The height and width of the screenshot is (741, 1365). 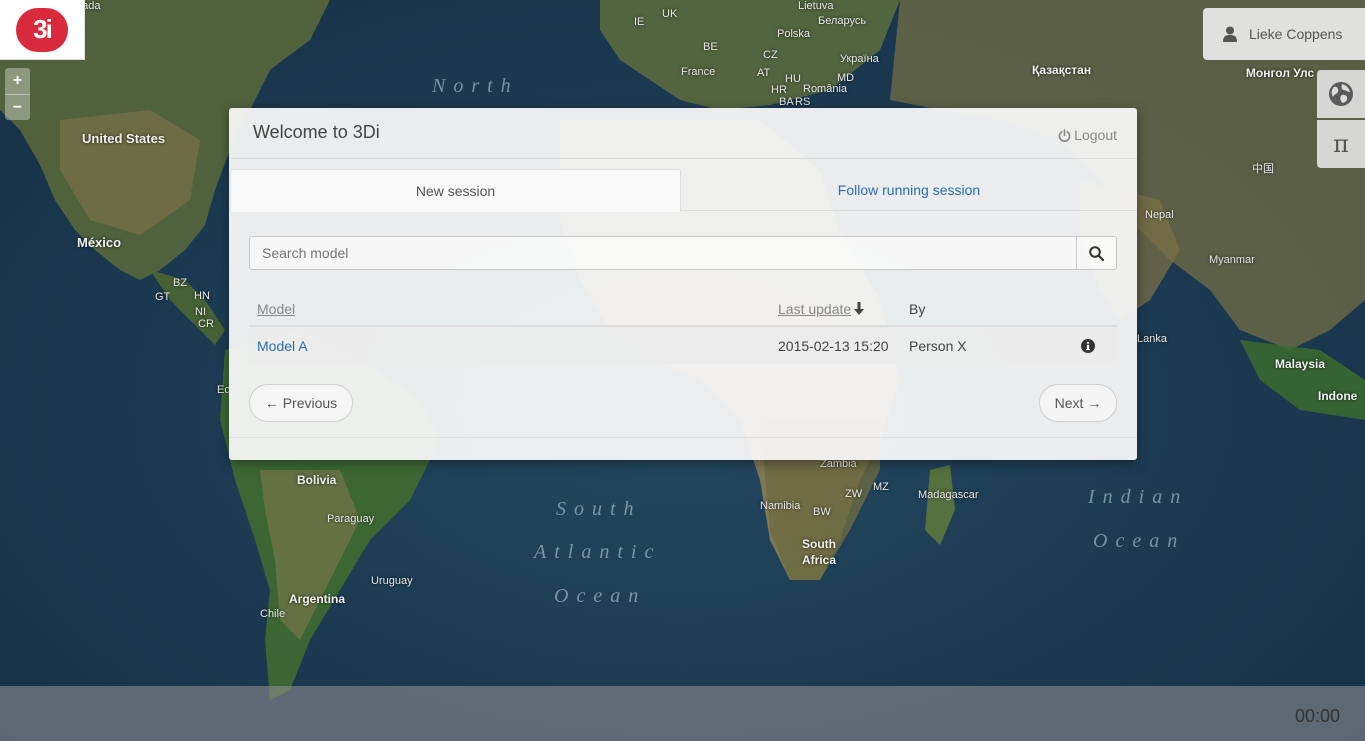 I want to click on map-label-uk: UK, so click(x=670, y=14).